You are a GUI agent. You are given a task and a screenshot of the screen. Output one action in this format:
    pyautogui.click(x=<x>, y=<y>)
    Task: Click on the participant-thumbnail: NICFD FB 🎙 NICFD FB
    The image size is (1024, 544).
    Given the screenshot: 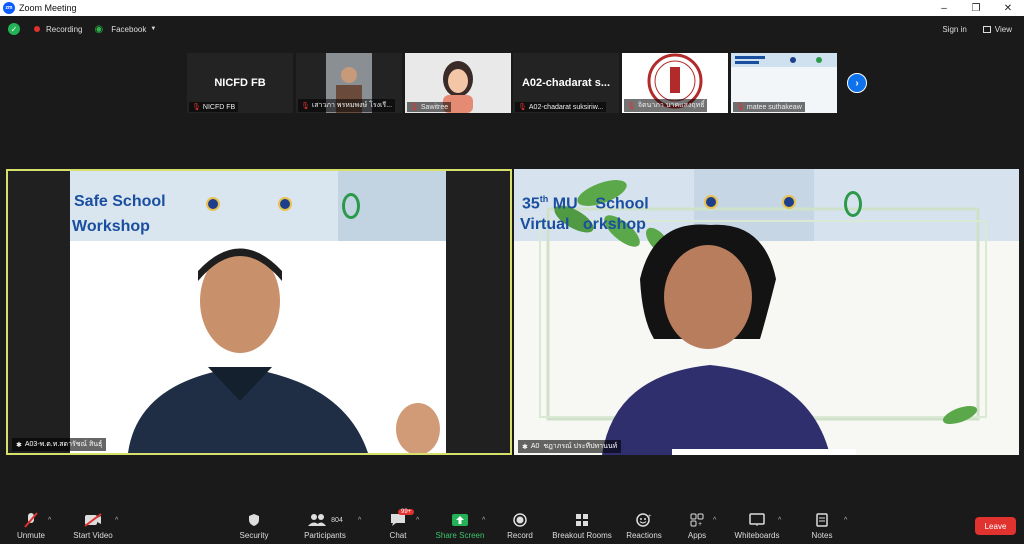 What is the action you would take?
    pyautogui.click(x=240, y=83)
    